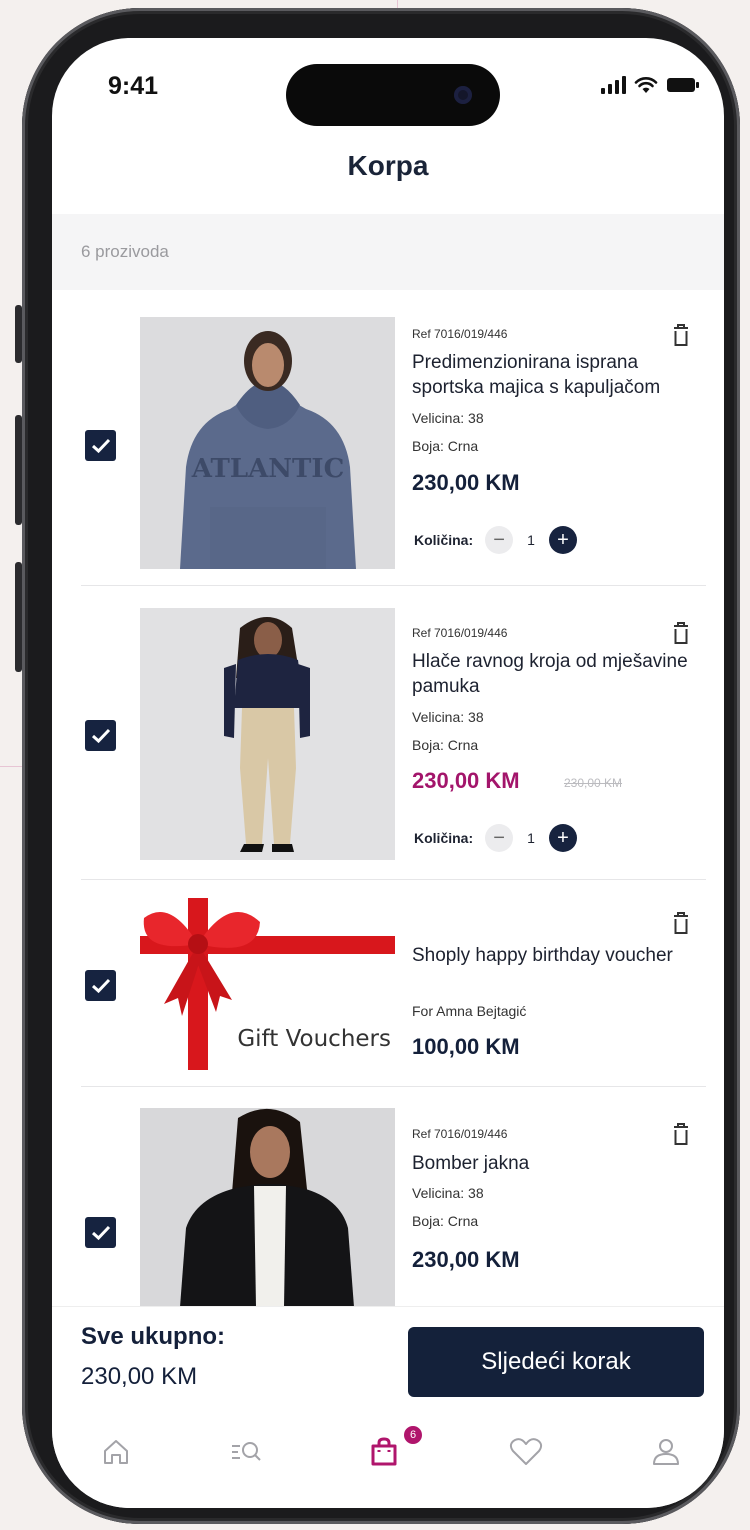 The height and width of the screenshot is (1530, 750). I want to click on voucher-image: Gift Vouchers, so click(267, 984).